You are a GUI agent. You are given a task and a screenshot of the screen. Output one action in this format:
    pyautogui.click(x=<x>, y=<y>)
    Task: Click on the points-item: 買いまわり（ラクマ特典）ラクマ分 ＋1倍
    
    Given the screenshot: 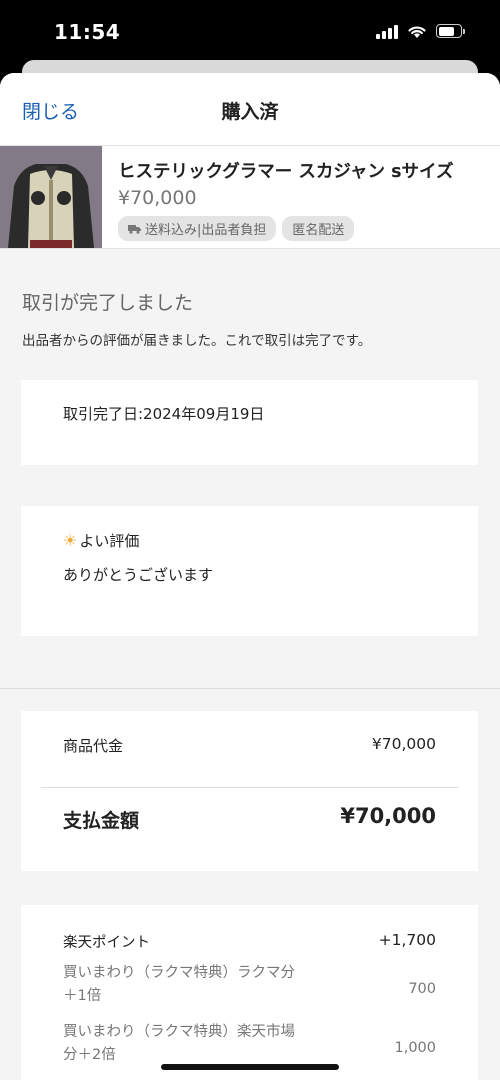 What is the action you would take?
    pyautogui.click(x=179, y=985)
    